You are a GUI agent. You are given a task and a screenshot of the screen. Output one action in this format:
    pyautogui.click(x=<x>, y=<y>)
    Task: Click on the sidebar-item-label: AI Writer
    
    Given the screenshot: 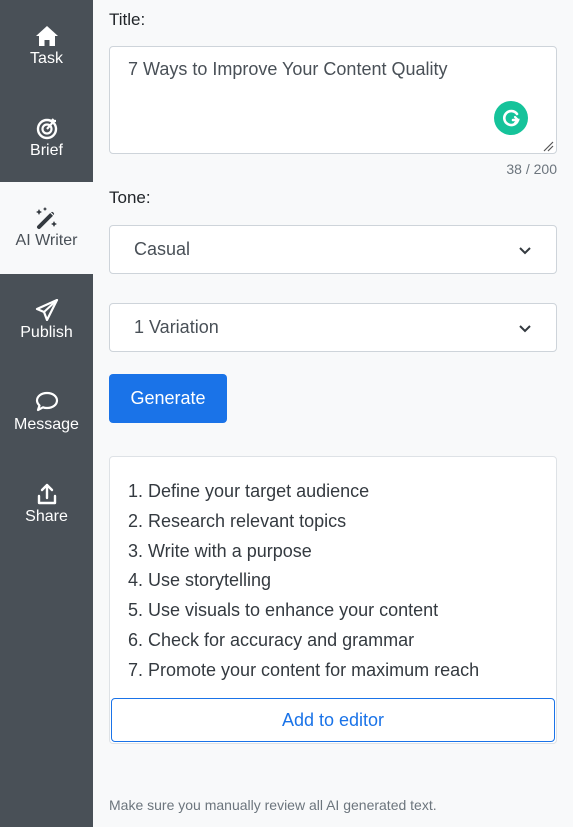 What is the action you would take?
    pyautogui.click(x=46, y=240)
    